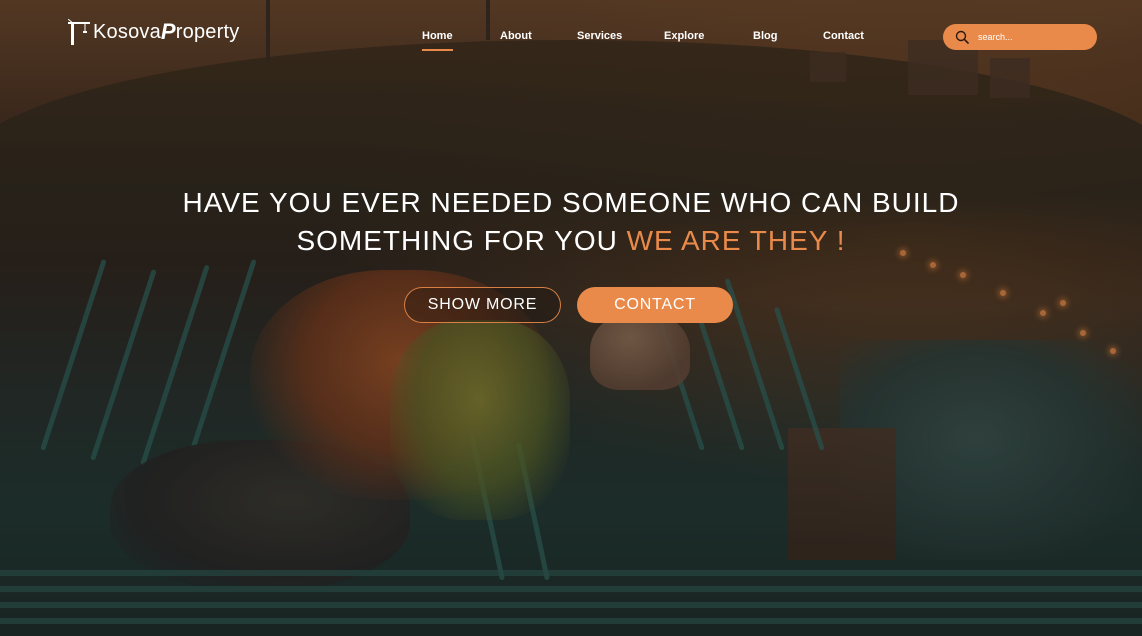 The image size is (1142, 636). What do you see at coordinates (1033, 37) in the screenshot?
I see `search-input` at bounding box center [1033, 37].